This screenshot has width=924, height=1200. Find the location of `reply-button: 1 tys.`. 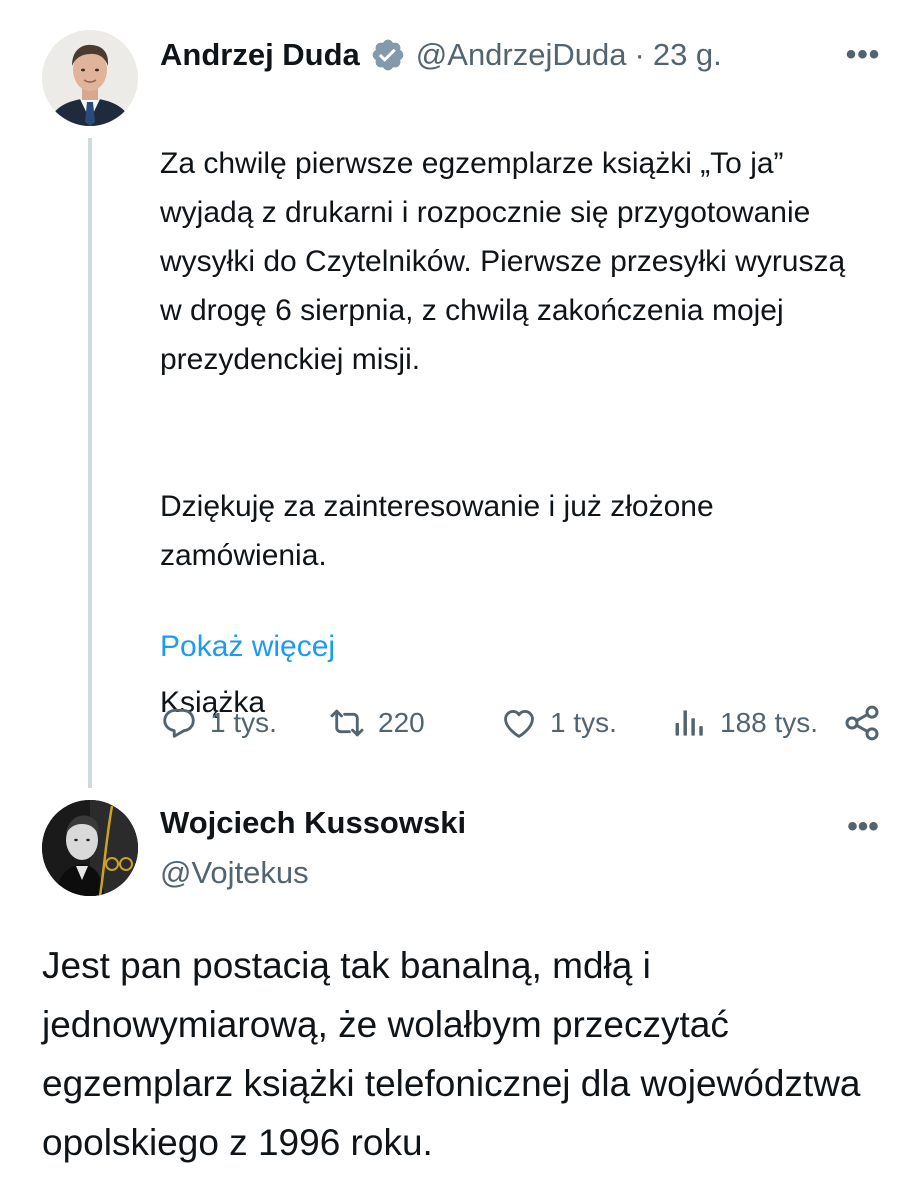

reply-button: 1 tys. is located at coordinates (218, 723).